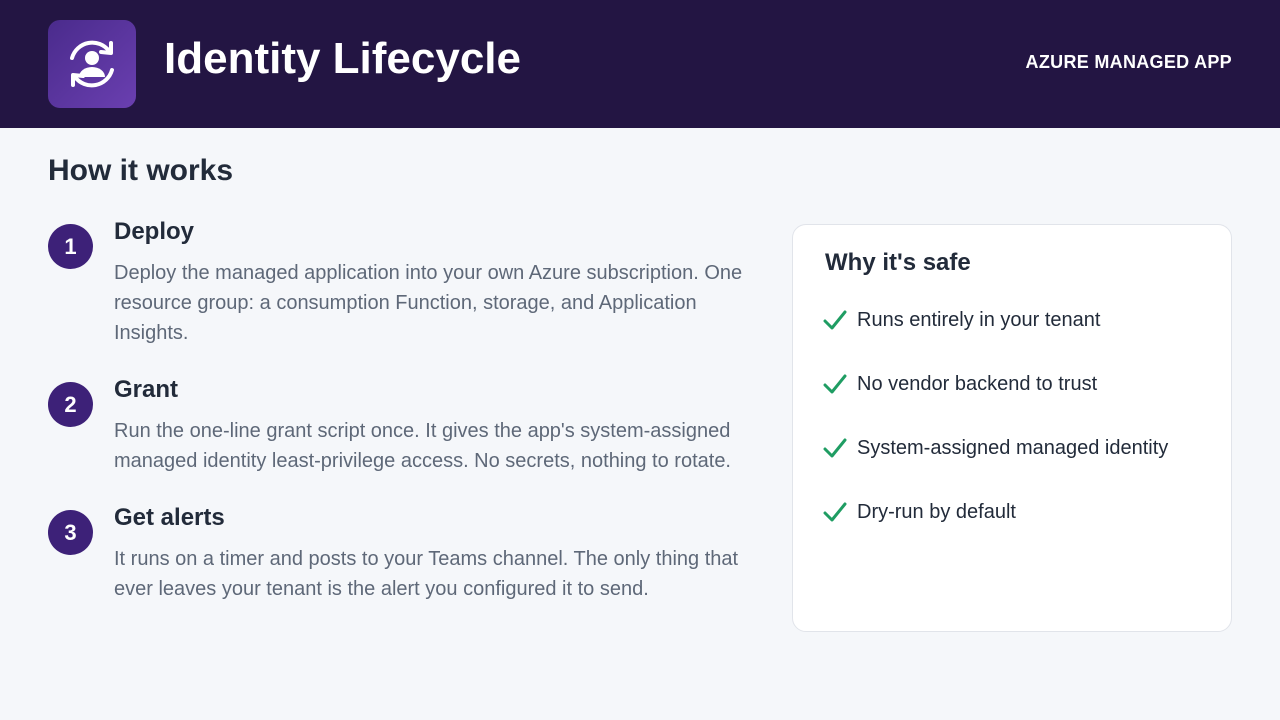  I want to click on app-logo, so click(92, 64).